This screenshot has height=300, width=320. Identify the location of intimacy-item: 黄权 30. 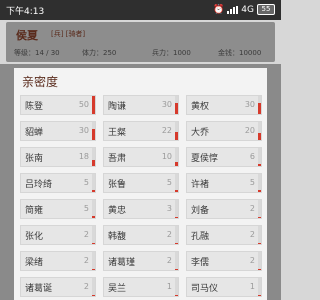
(224, 105).